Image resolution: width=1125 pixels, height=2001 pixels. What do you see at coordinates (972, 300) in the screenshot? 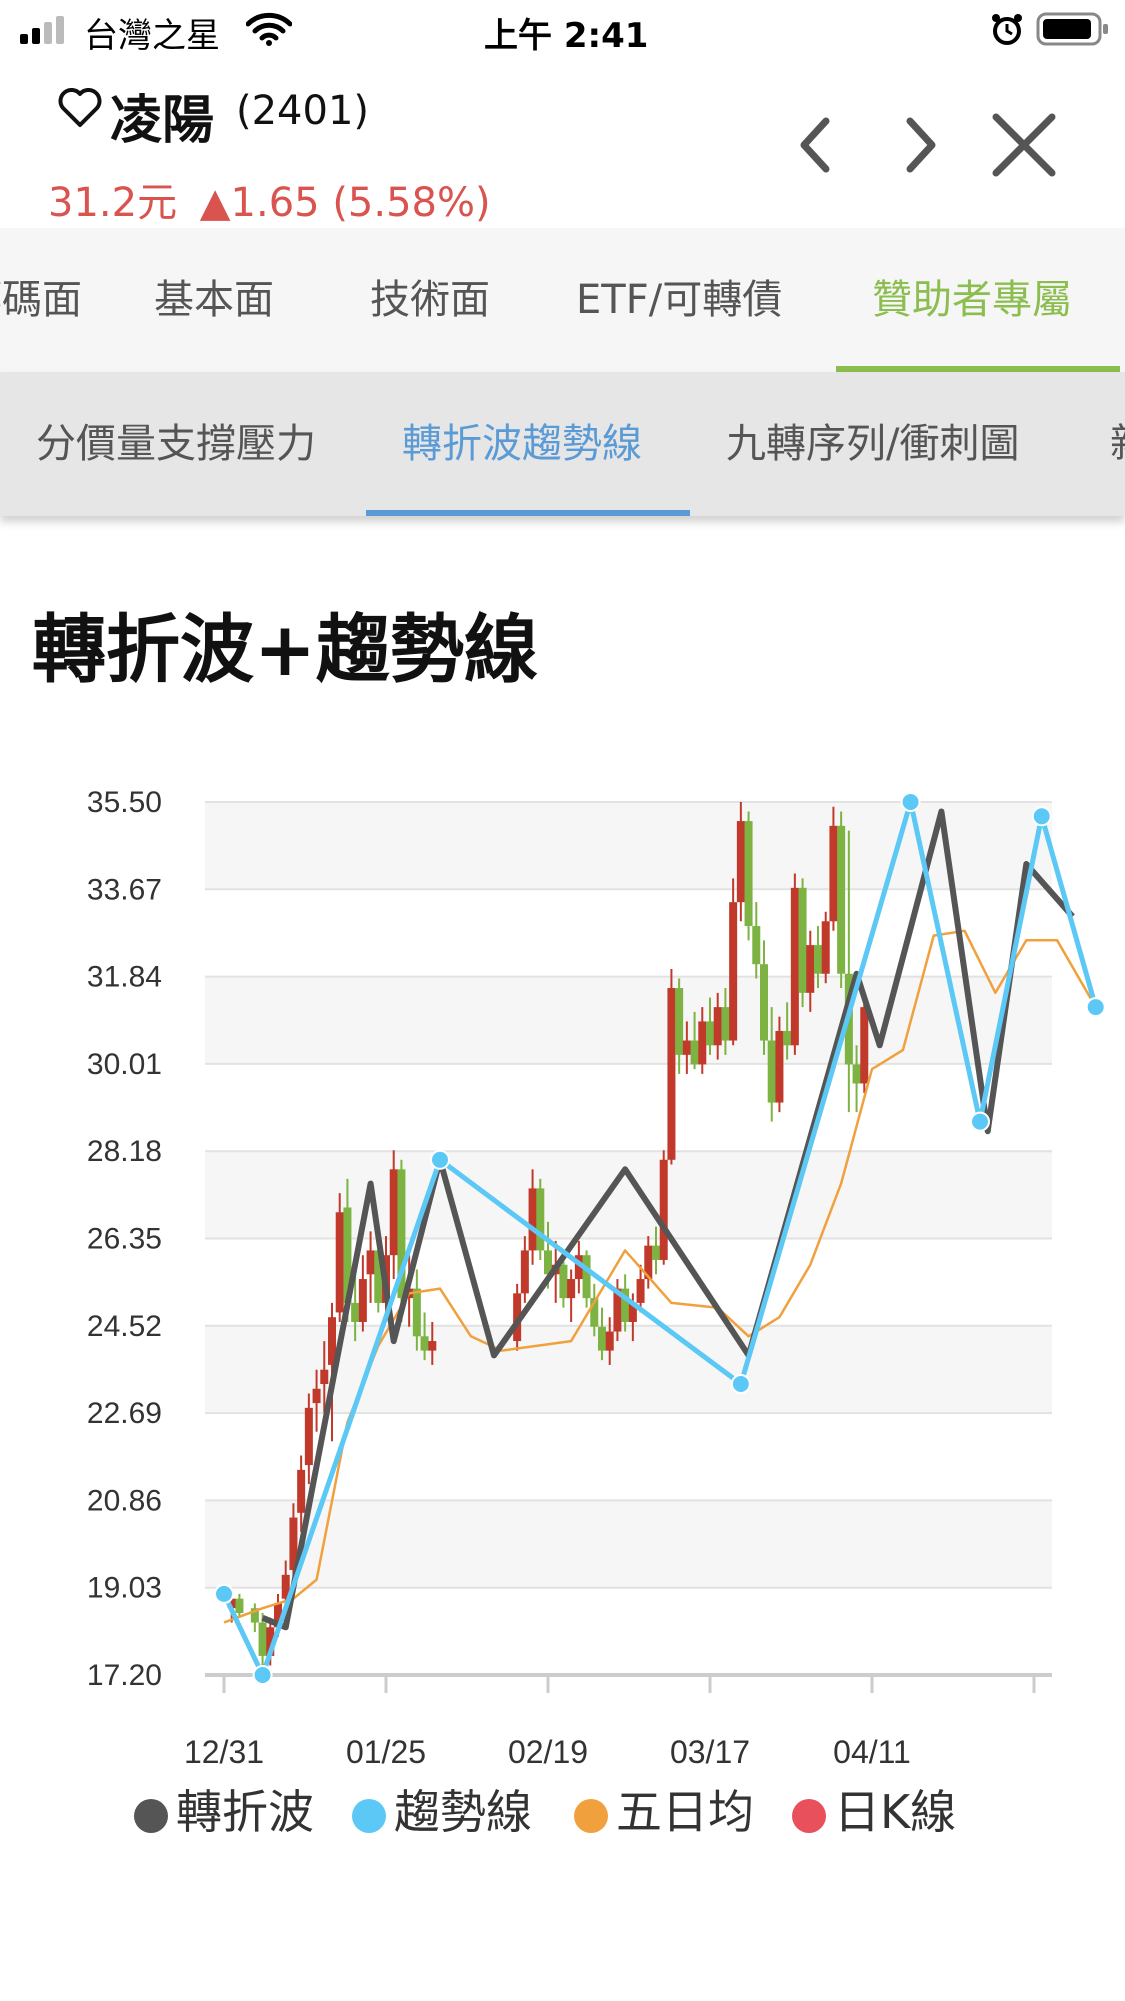
I see `tab-sponsor-exclusive: 贊助者專屬` at bounding box center [972, 300].